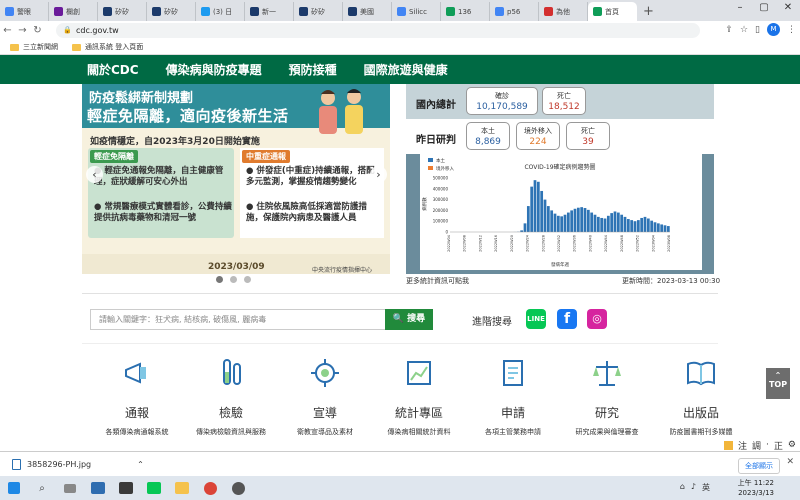  Describe the element at coordinates (778, 383) in the screenshot. I see `back-to-top-button: ⌃ TOP` at that location.